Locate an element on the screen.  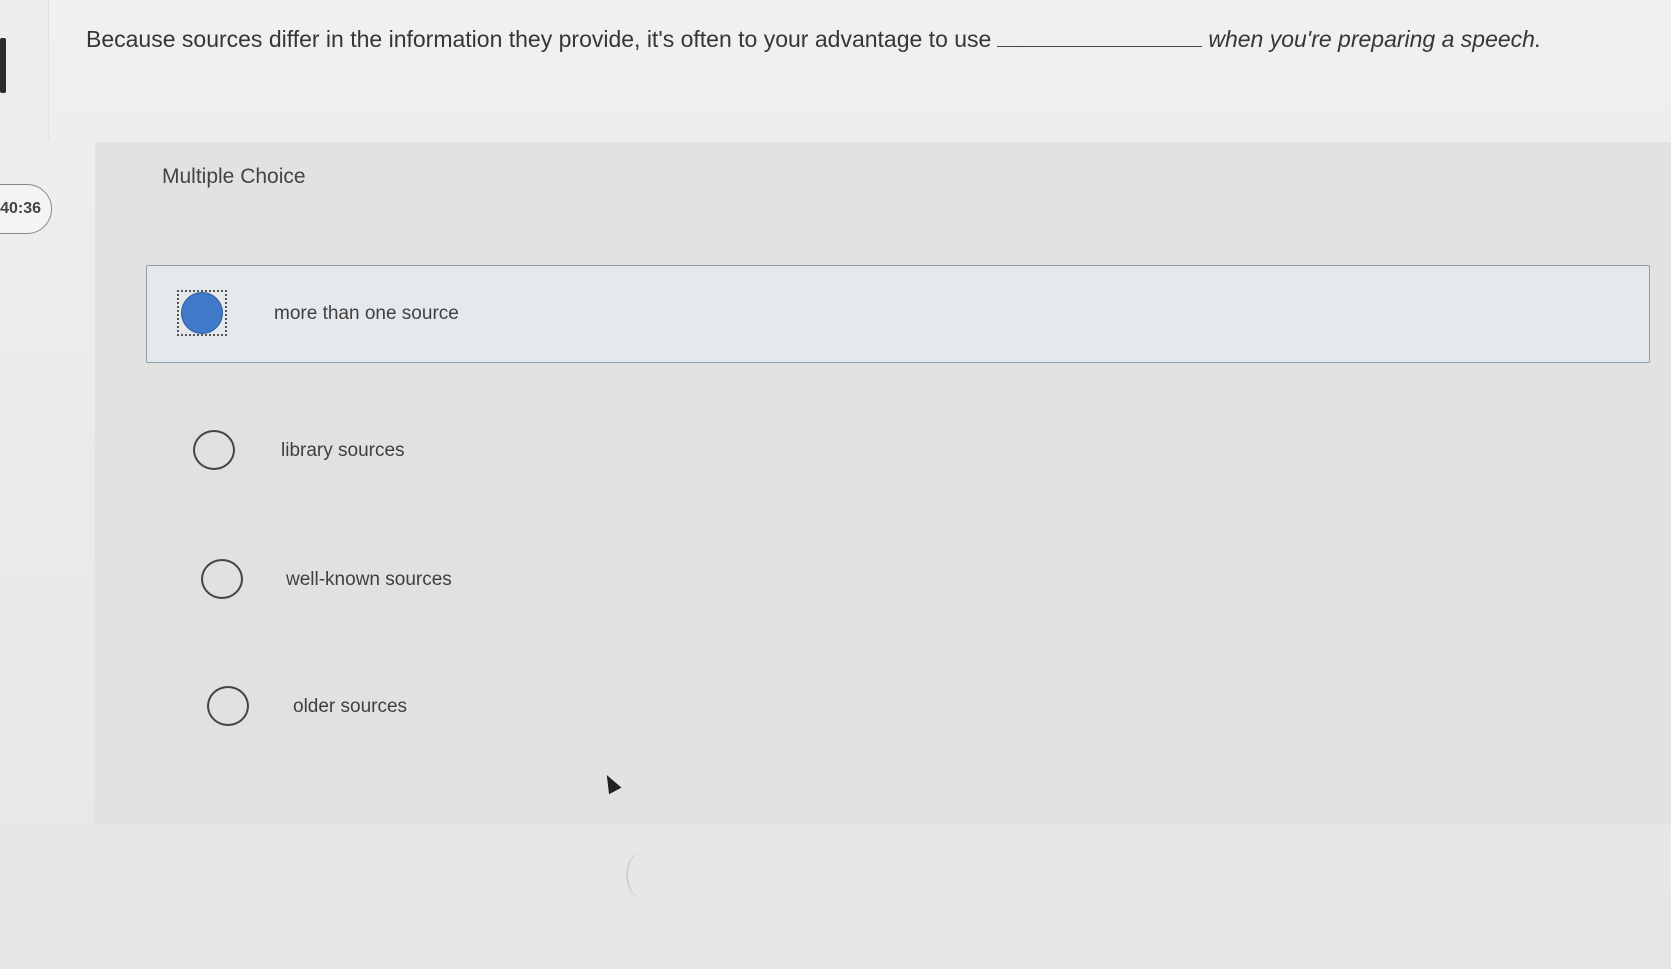
answer-blank is located at coordinates (1100, 37).